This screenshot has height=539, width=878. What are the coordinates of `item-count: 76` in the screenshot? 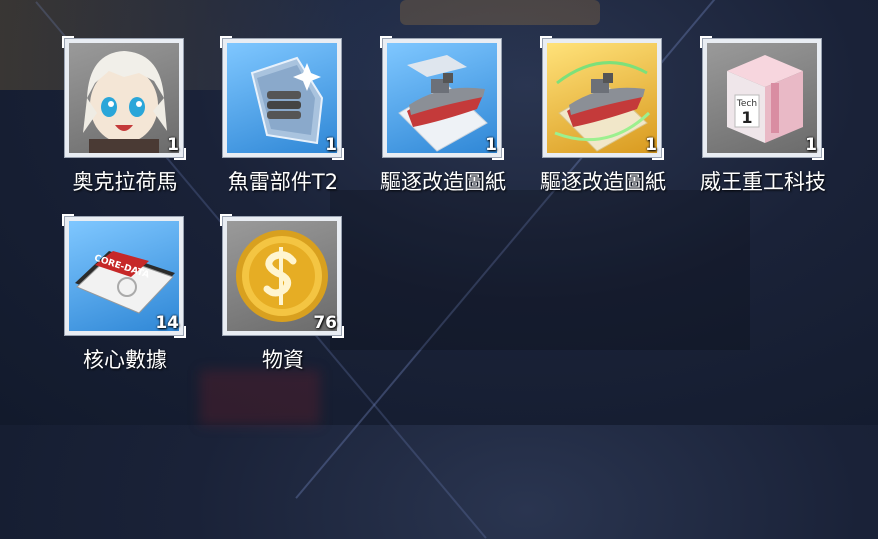 It's located at (325, 323).